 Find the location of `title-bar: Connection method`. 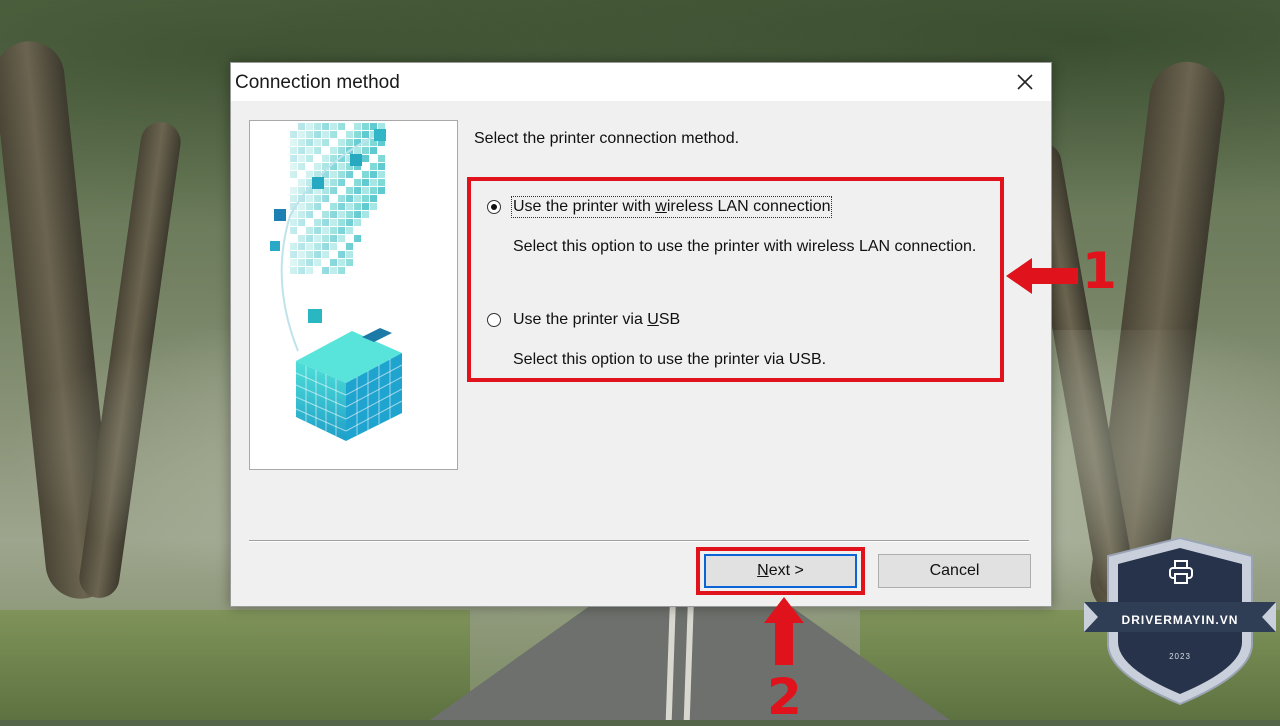

title-bar: Connection method is located at coordinates (641, 82).